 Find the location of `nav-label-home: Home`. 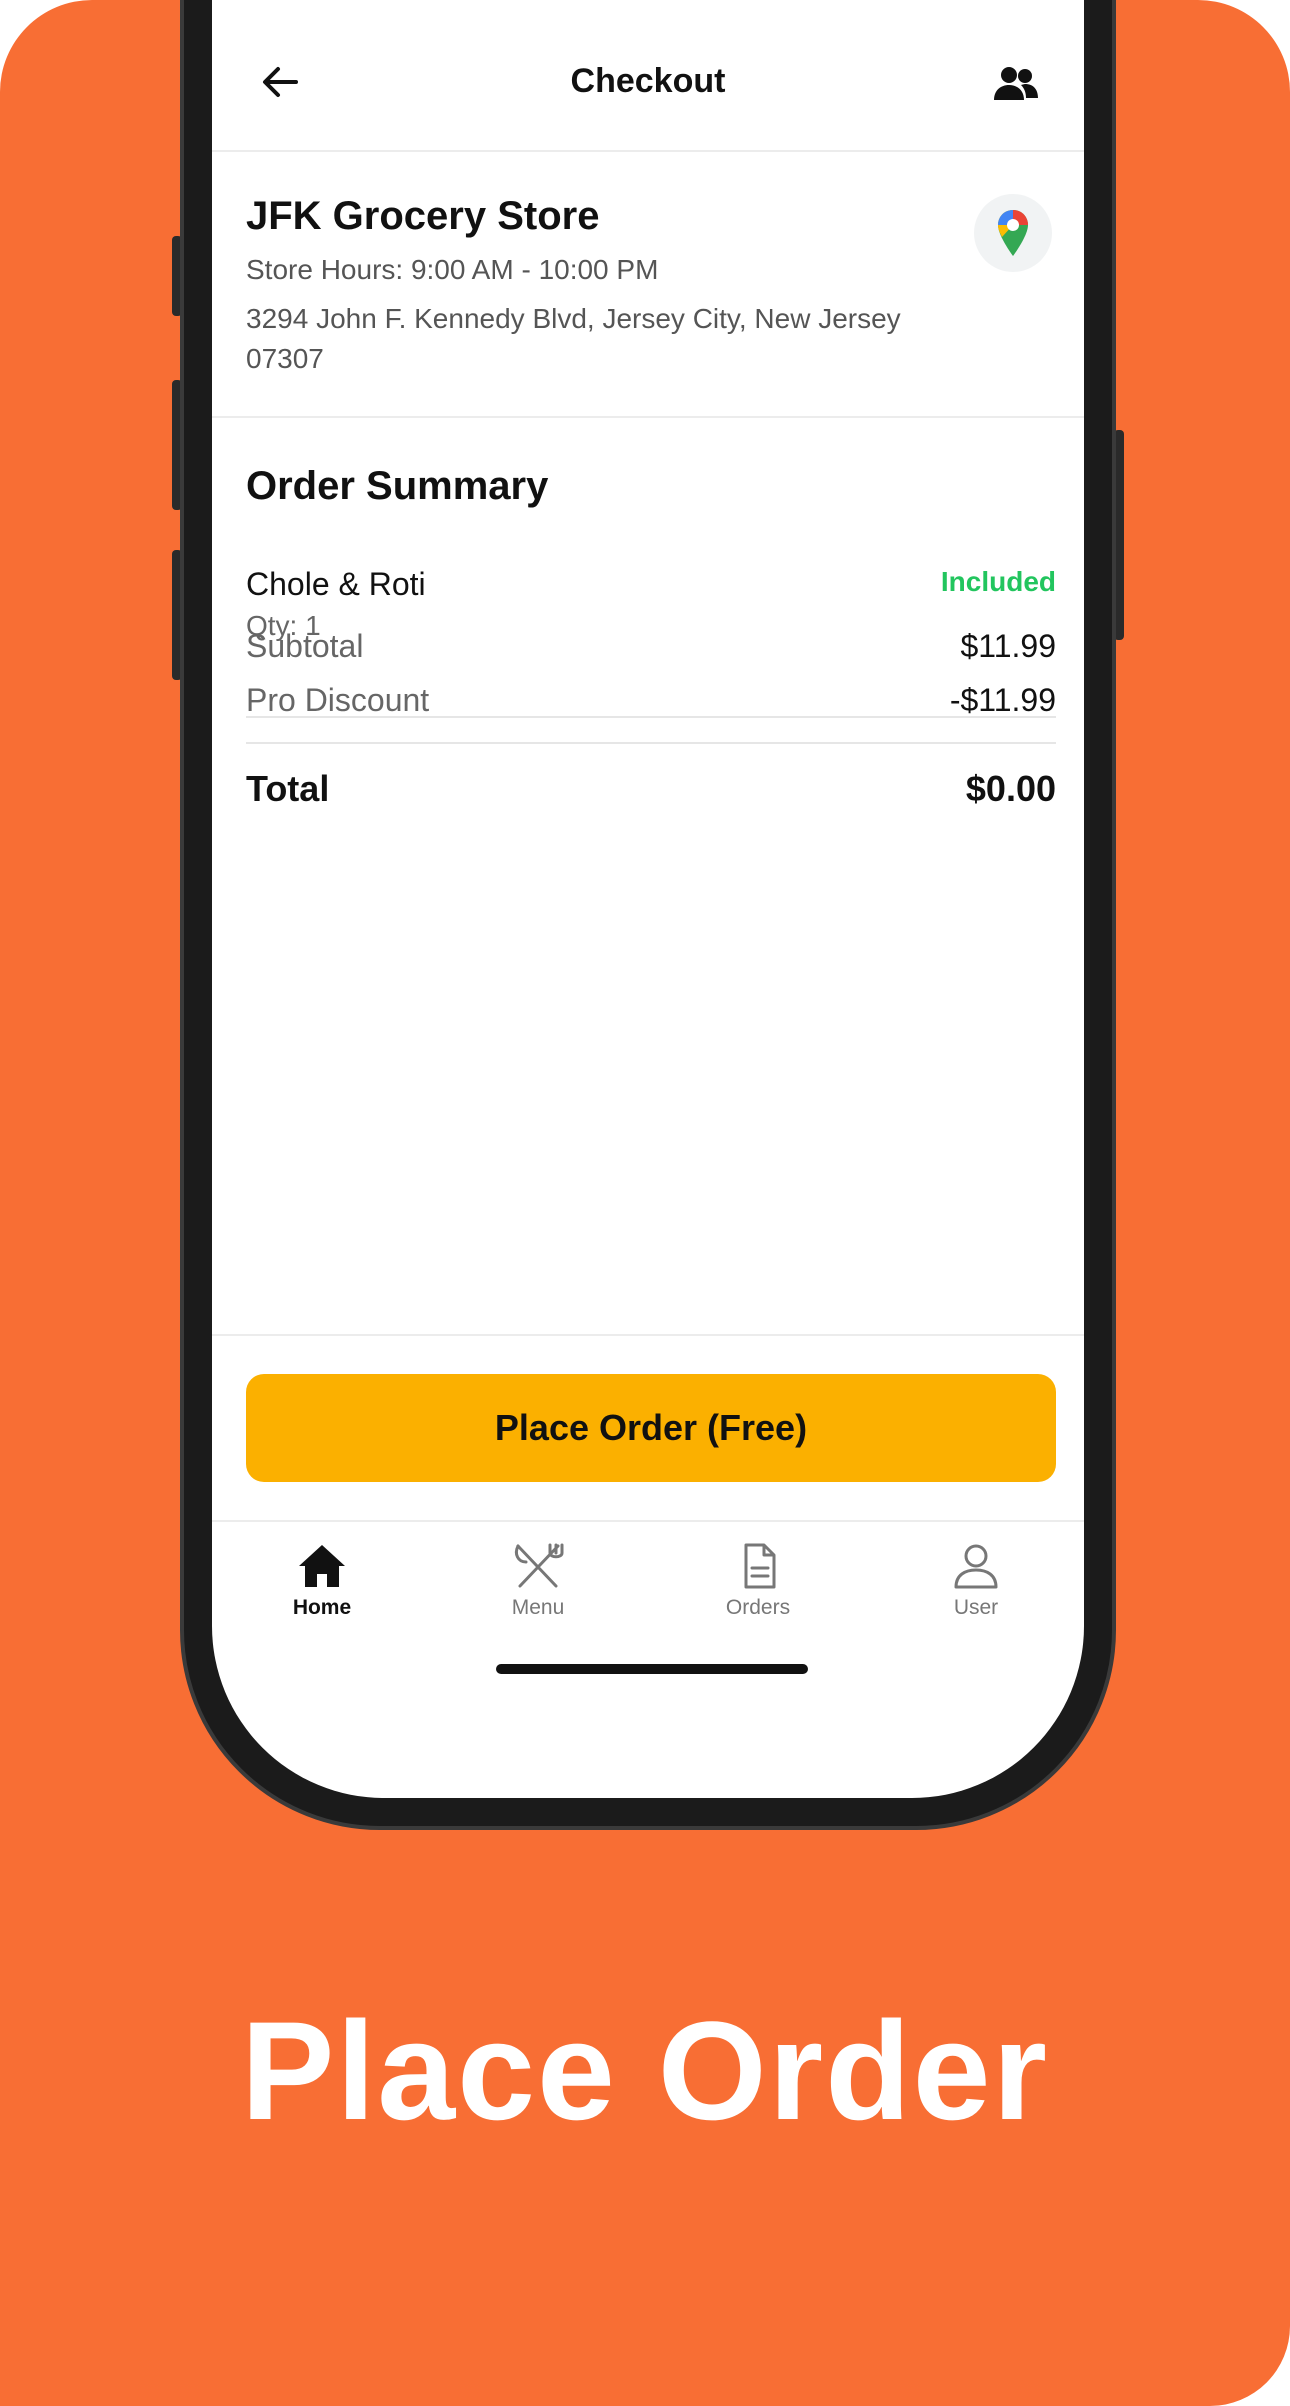

nav-label-home: Home is located at coordinates (322, 1607).